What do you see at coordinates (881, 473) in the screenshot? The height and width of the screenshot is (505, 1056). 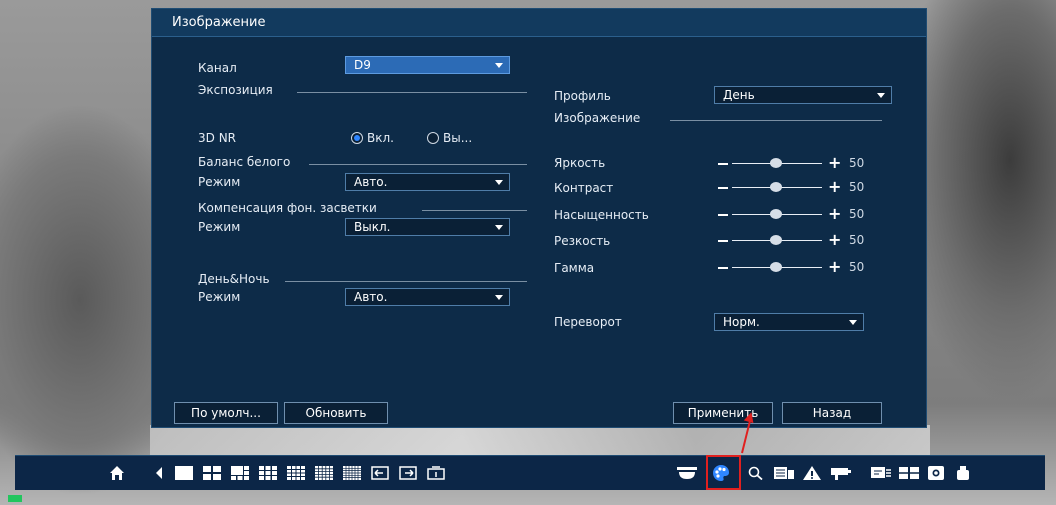 I see `network-icon` at bounding box center [881, 473].